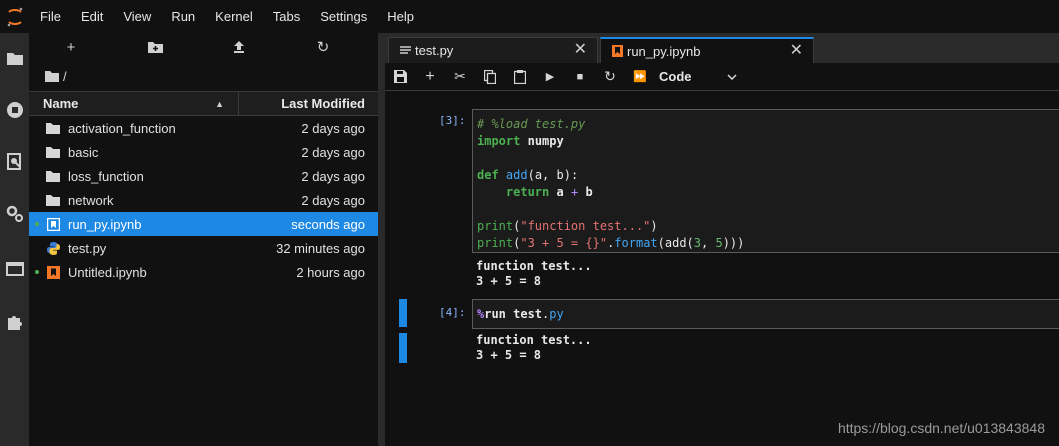 The height and width of the screenshot is (446, 1059). I want to click on output-collapser, so click(403, 348).